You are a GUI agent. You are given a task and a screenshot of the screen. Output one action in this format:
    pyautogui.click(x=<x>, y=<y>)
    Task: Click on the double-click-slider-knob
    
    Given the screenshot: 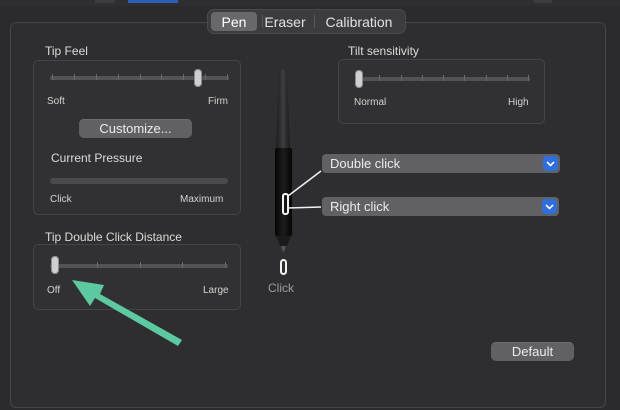 What is the action you would take?
    pyautogui.click(x=55, y=265)
    